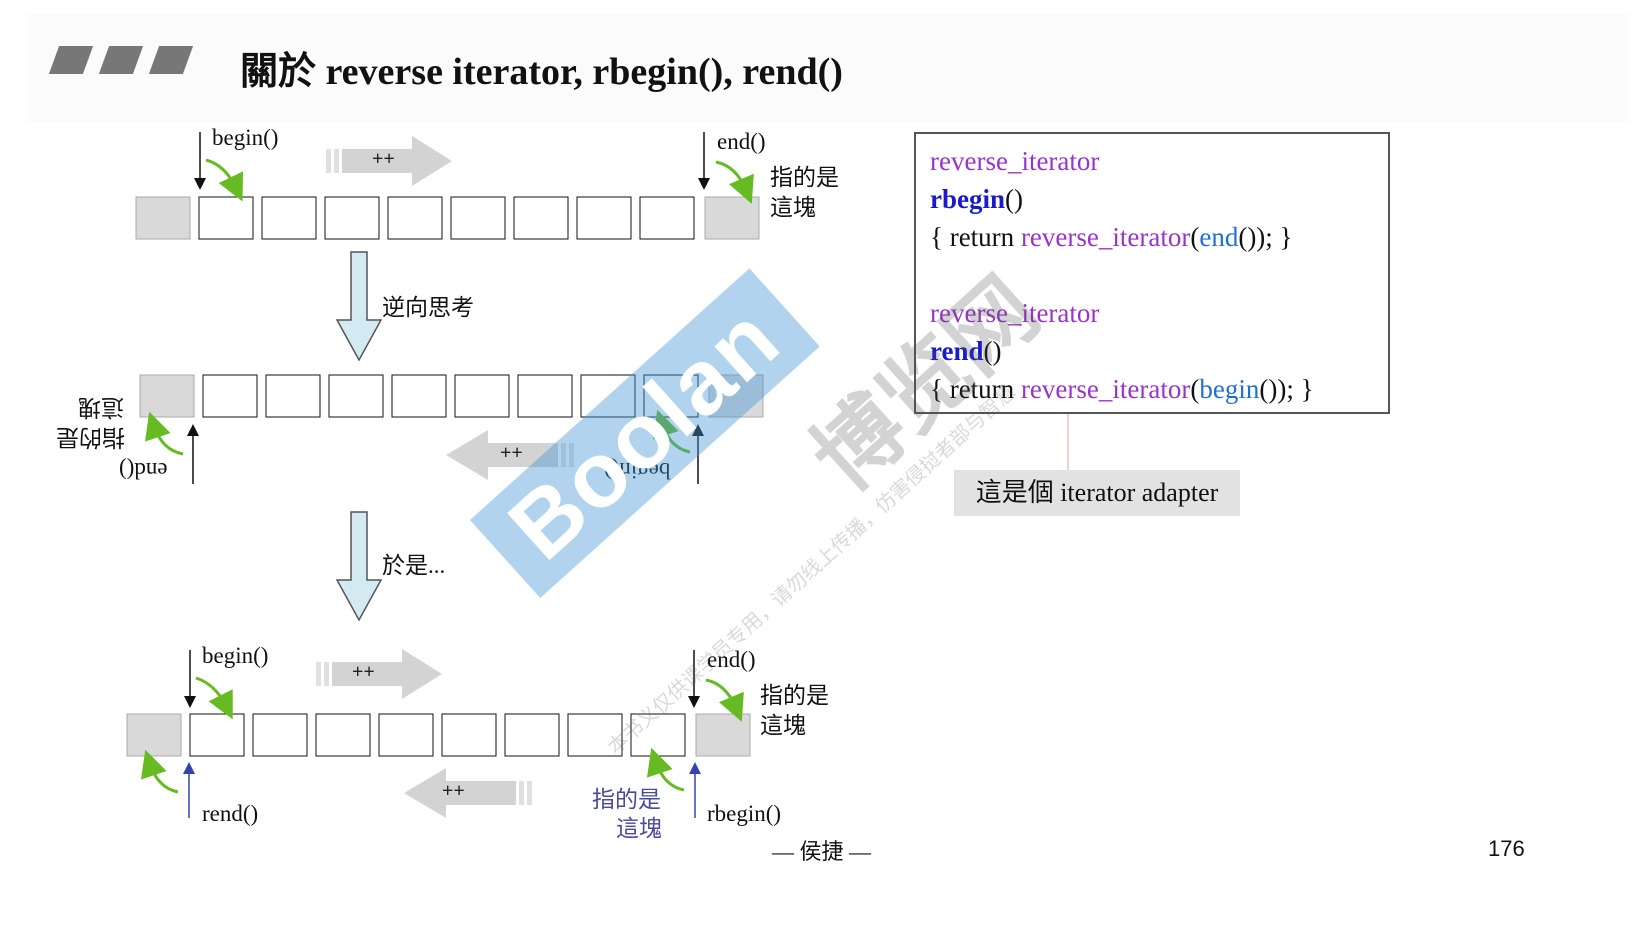  I want to click on row3-top-increment-arrow, so click(379, 674).